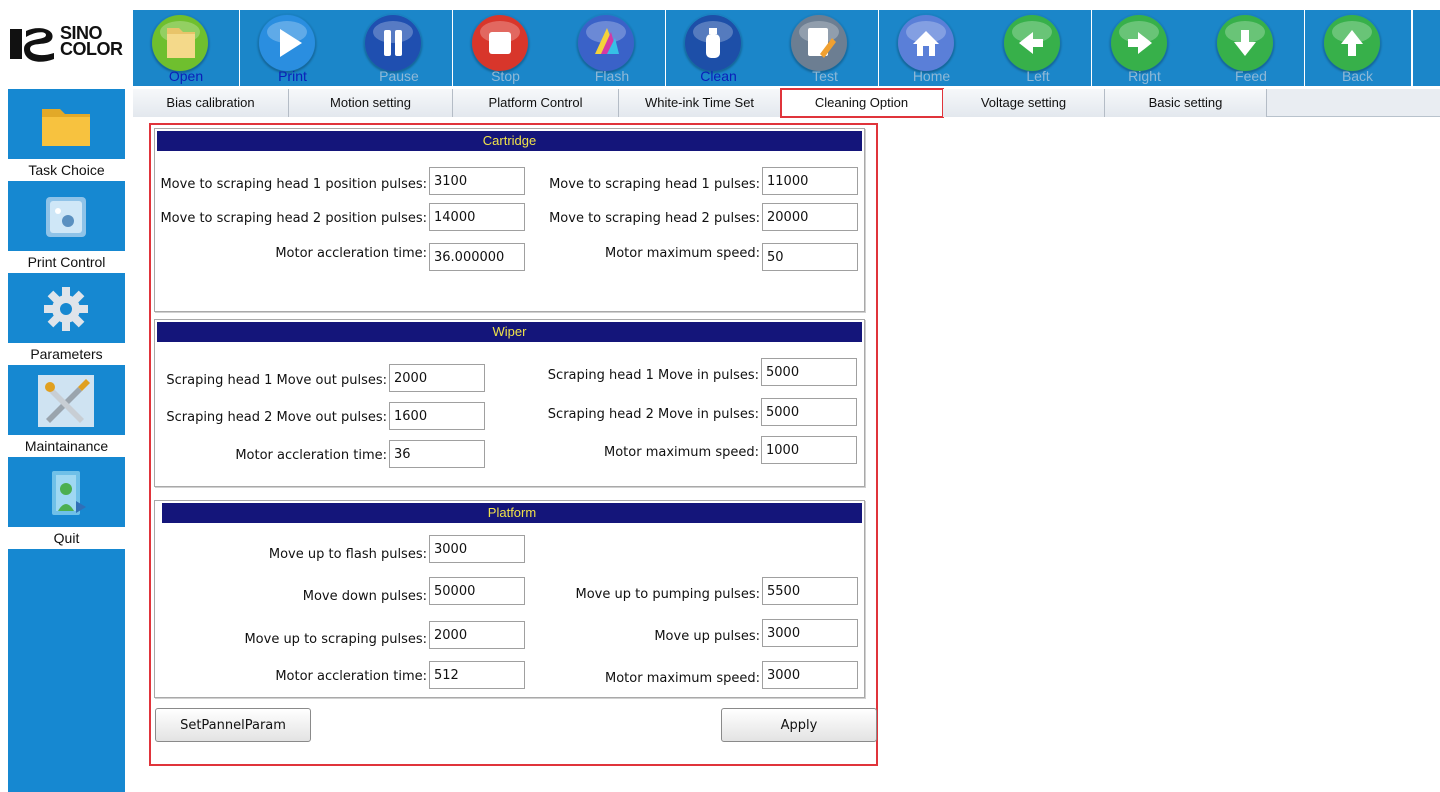 The height and width of the screenshot is (792, 1440). What do you see at coordinates (653, 375) in the screenshot?
I see `wiper-head1-in-label: Scraping head 1 Move in pulses:` at bounding box center [653, 375].